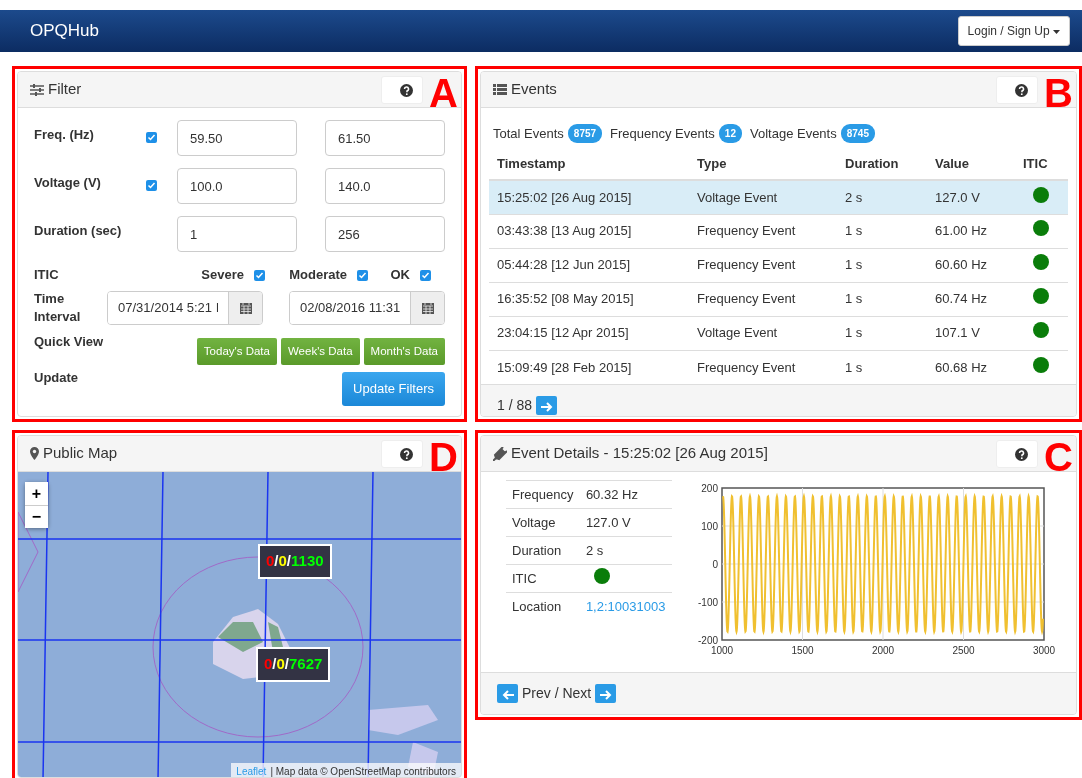 The image size is (1082, 778). I want to click on field-label: Voltage (V), so click(68, 183).